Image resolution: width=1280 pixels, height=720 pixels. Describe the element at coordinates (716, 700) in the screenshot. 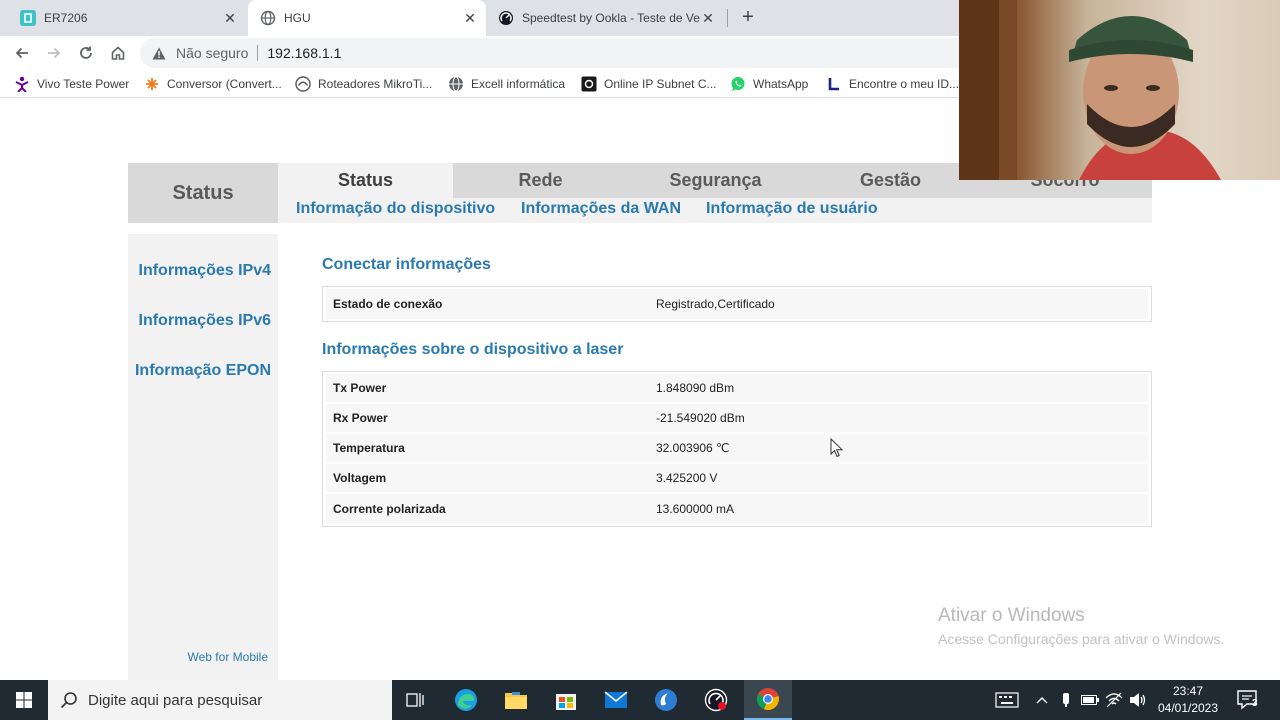

I see `speedtest-app-icon` at that location.